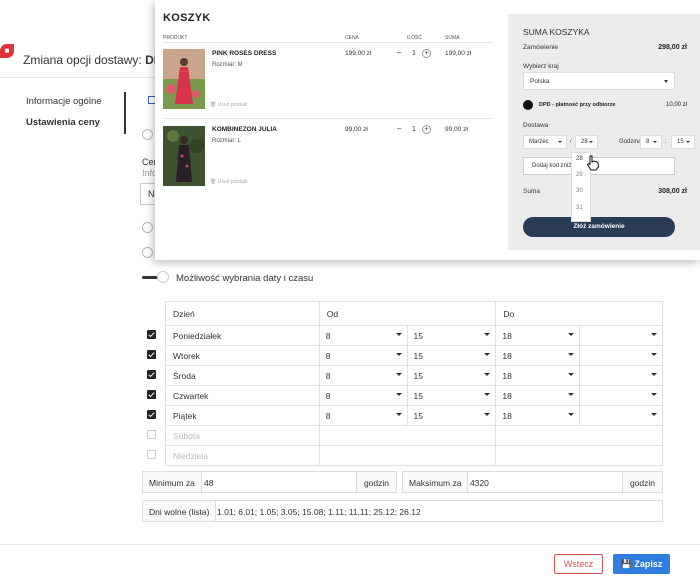 The image size is (700, 582). Describe the element at coordinates (125, 113) in the screenshot. I see `sidebar-active-indicator` at that location.